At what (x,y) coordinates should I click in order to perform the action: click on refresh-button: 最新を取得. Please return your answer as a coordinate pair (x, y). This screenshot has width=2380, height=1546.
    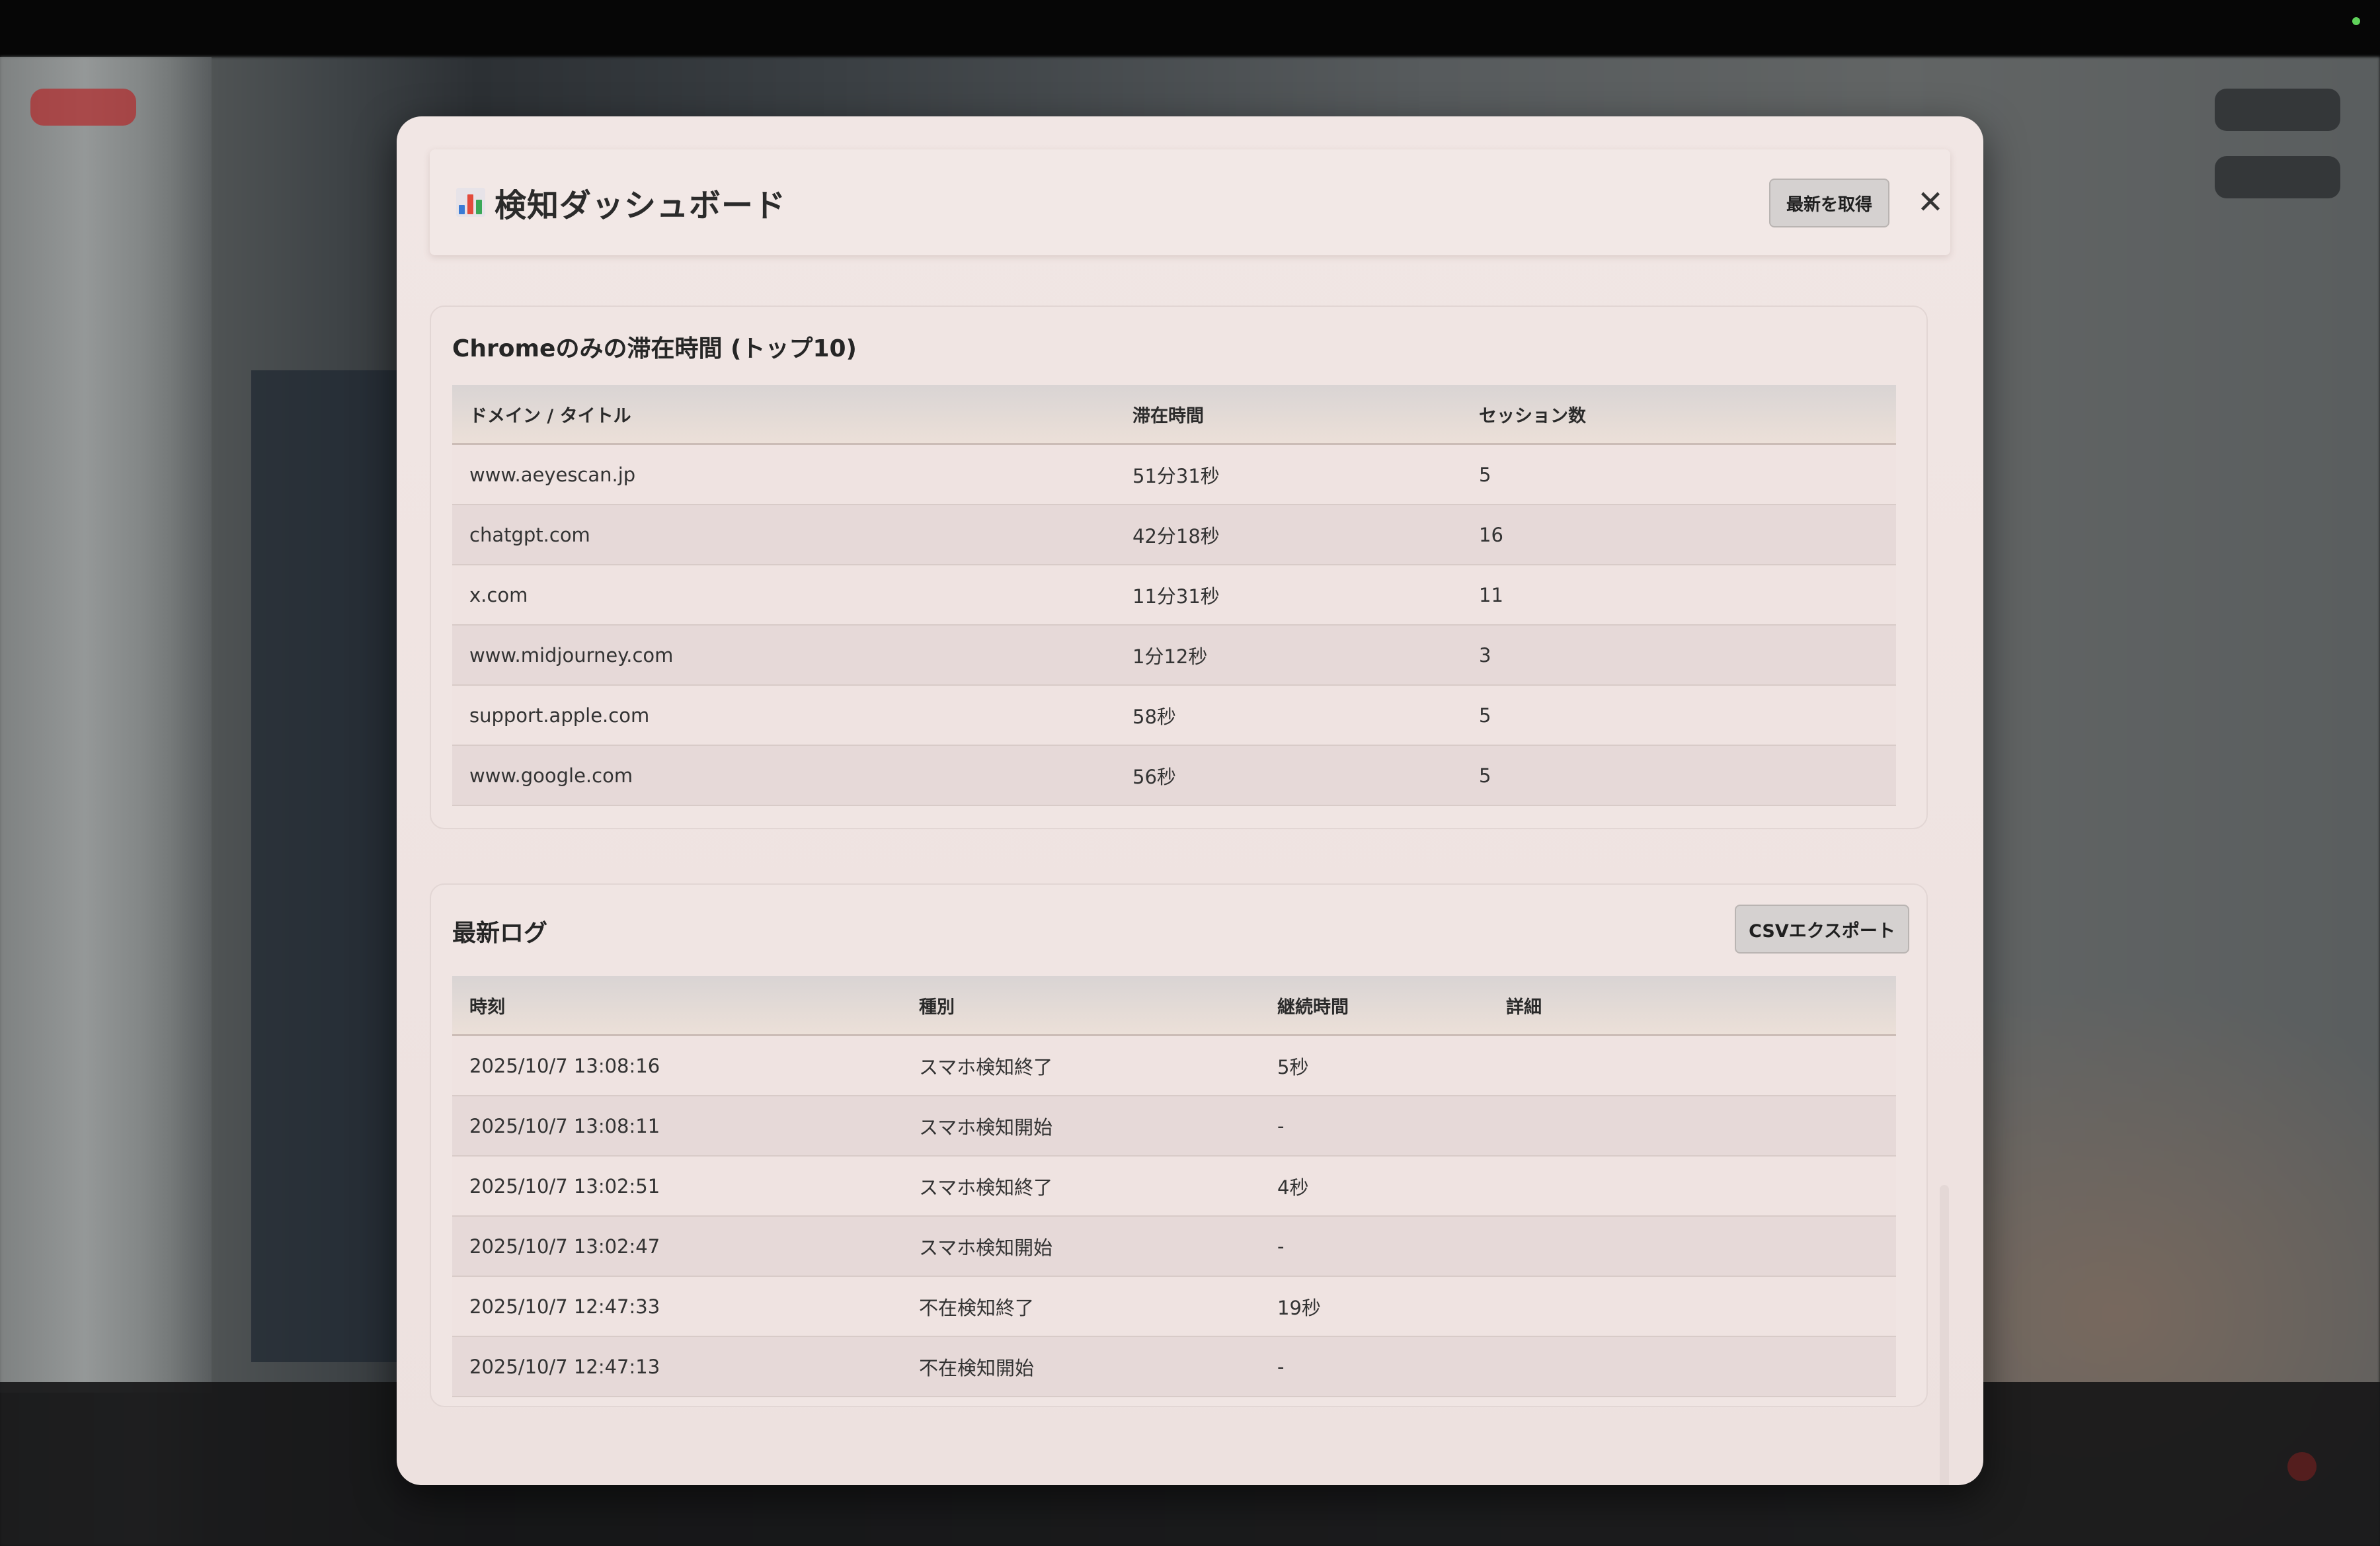
    Looking at the image, I should click on (1829, 203).